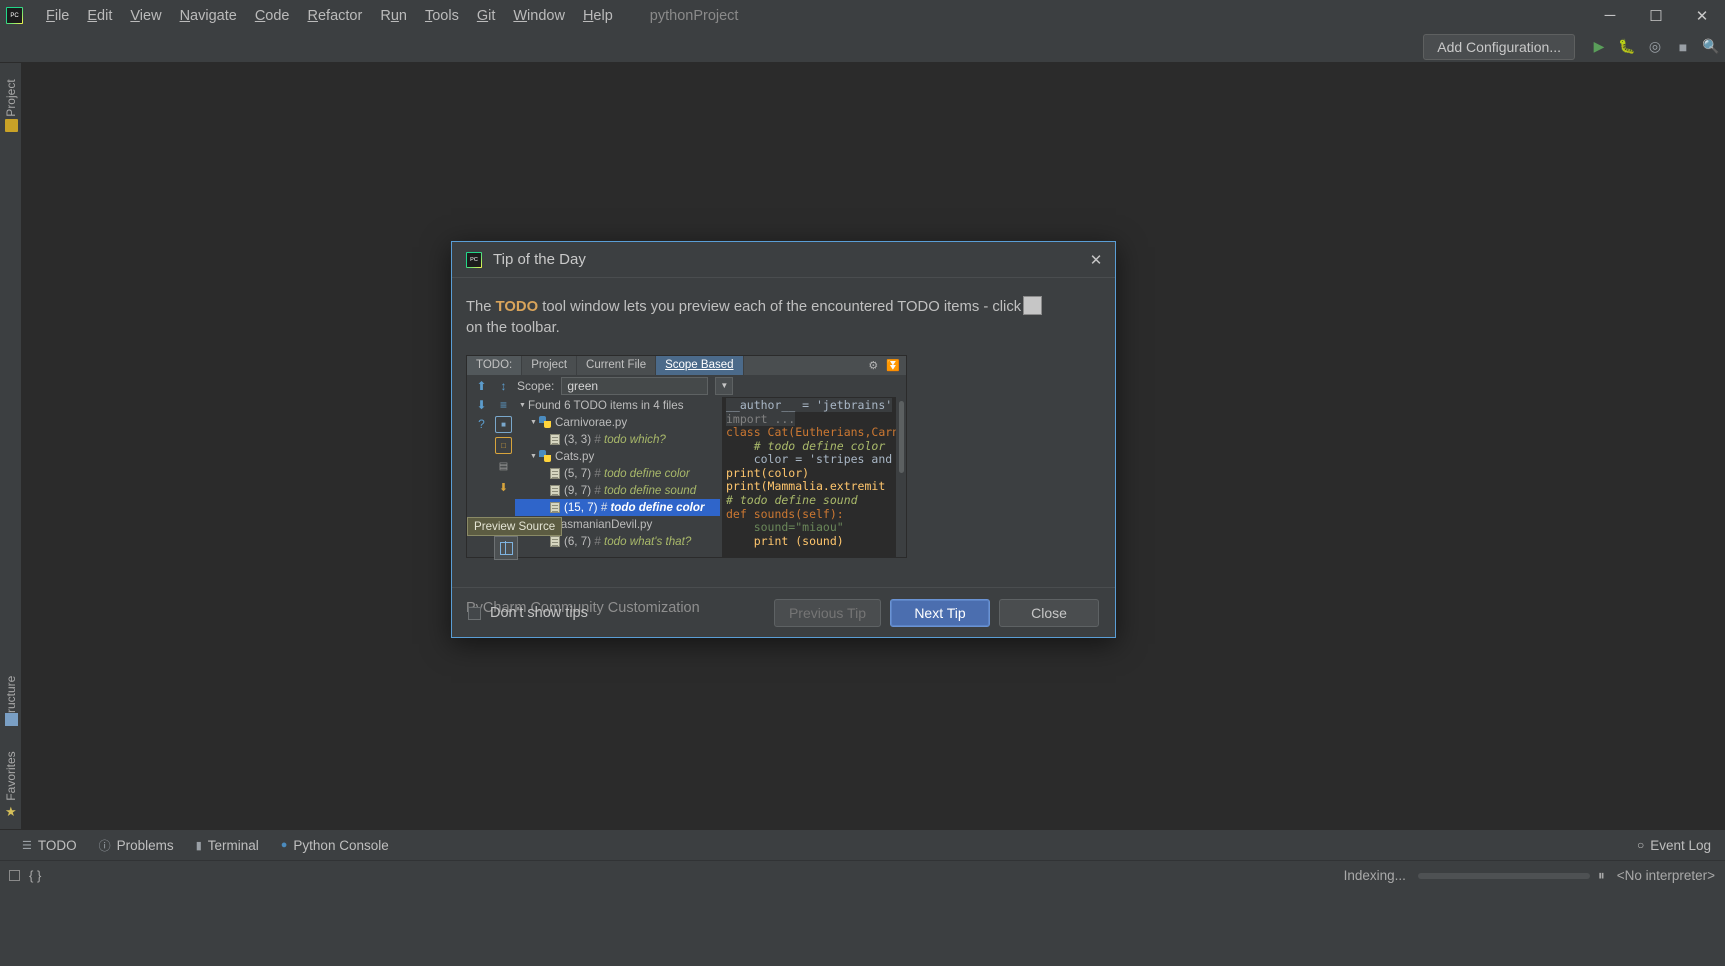 The width and height of the screenshot is (1725, 966). Describe the element at coordinates (940, 613) in the screenshot. I see `next-tip-button: Next Tip` at that location.